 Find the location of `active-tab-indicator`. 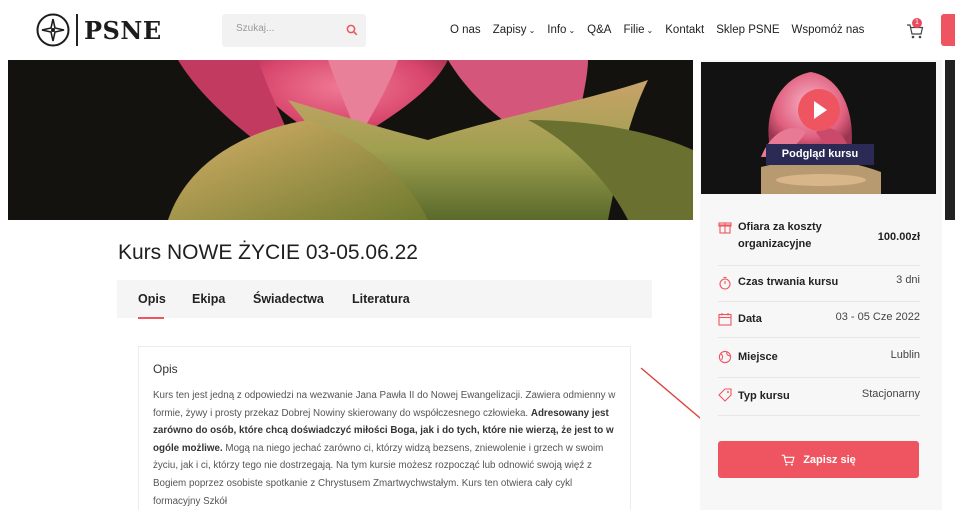

active-tab-indicator is located at coordinates (151, 318).